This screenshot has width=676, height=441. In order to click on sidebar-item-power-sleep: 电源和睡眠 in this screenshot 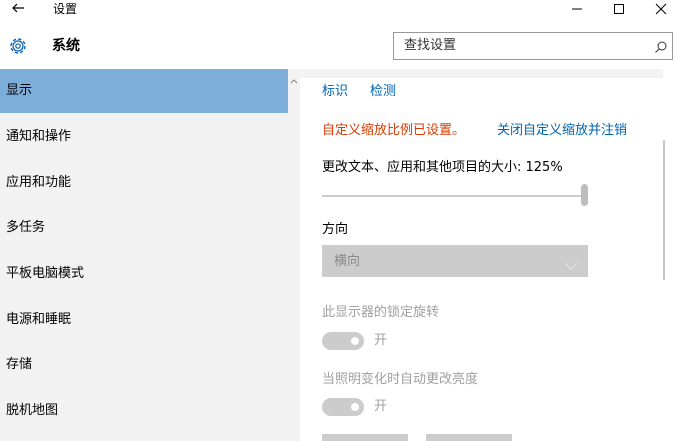, I will do `click(144, 320)`.